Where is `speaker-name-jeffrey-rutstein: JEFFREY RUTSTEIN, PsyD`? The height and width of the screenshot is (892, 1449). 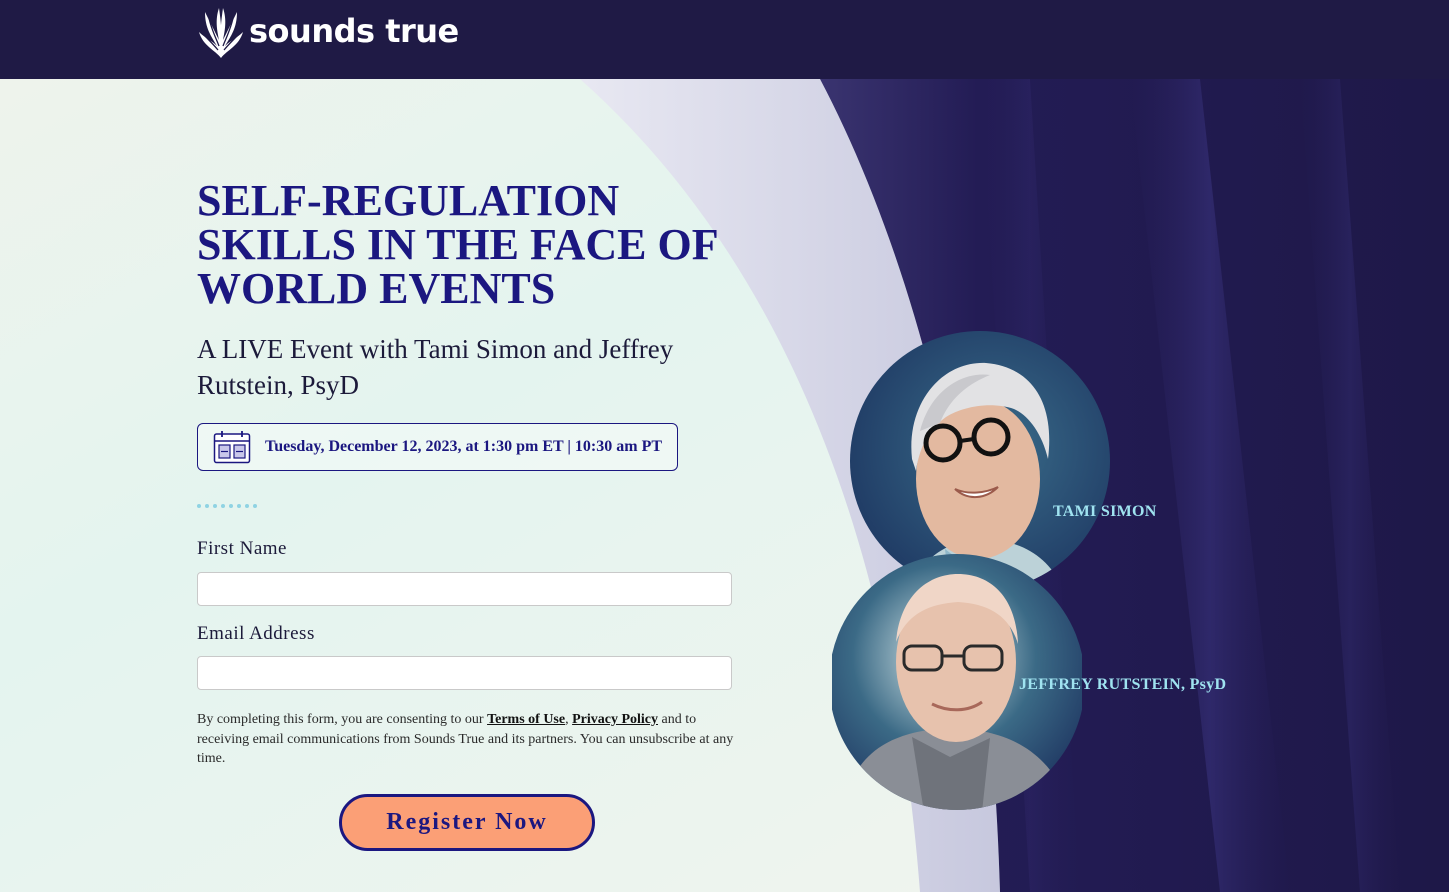
speaker-name-jeffrey-rutstein: JEFFREY RUTSTEIN, PsyD is located at coordinates (1123, 684).